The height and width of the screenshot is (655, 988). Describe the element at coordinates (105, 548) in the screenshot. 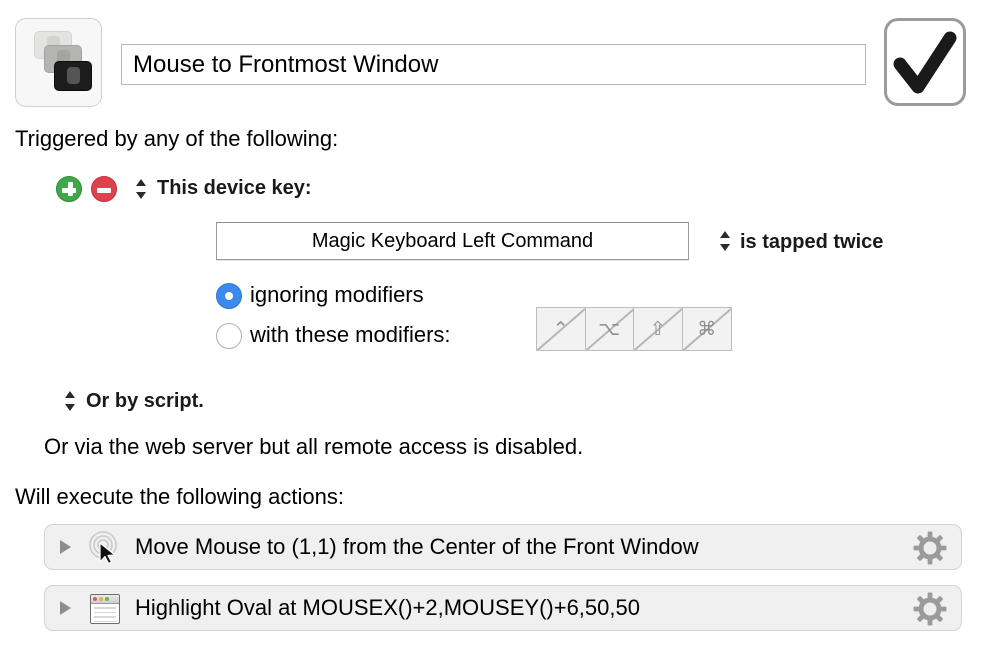

I see `mouse-cursor-ripple-icon` at that location.